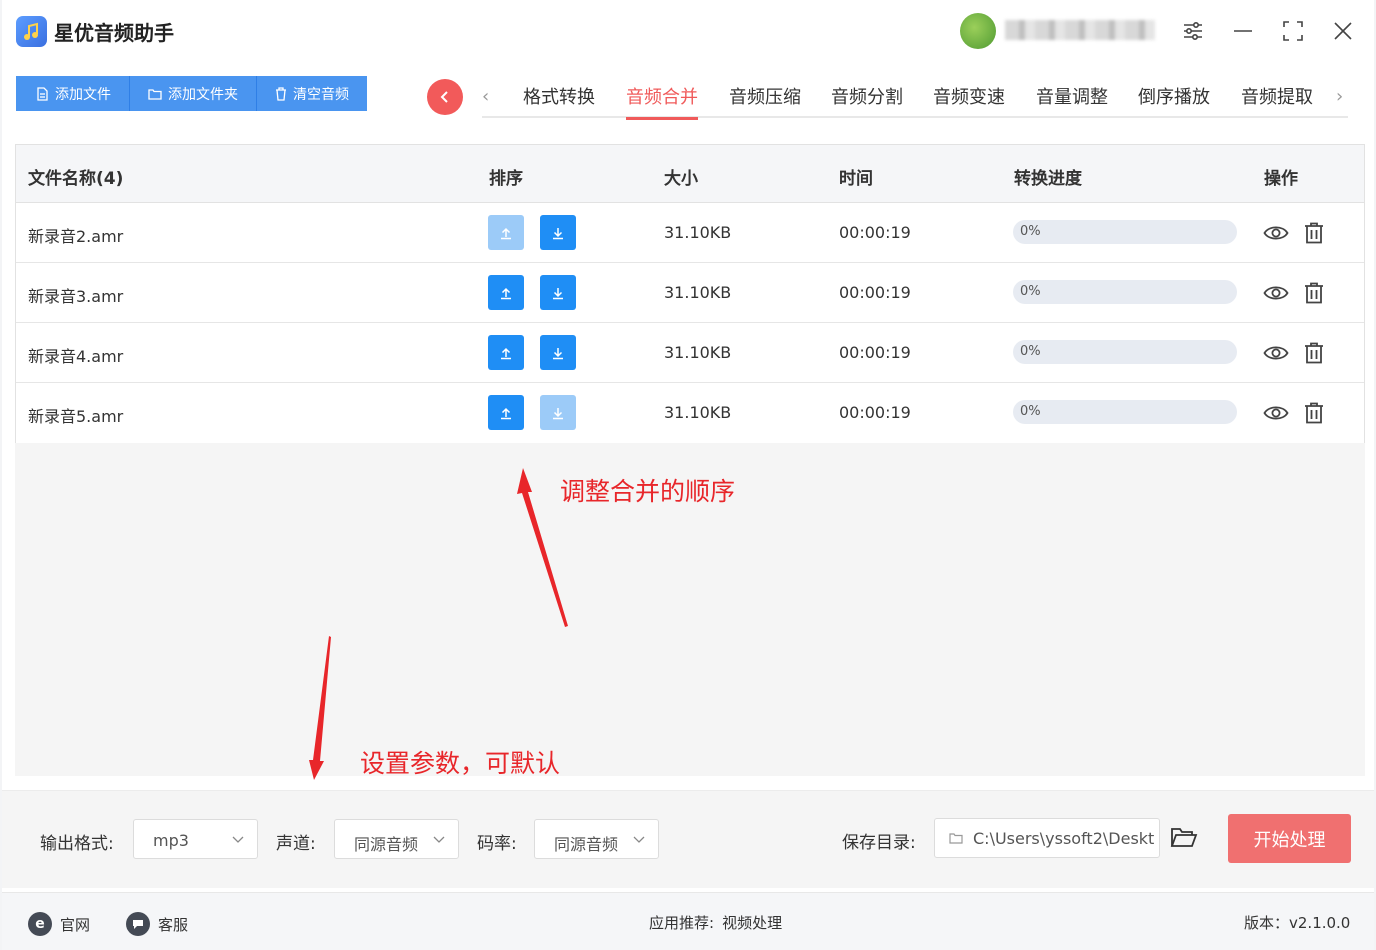 The width and height of the screenshot is (1376, 950). Describe the element at coordinates (1297, 923) in the screenshot. I see `version-label: 版本：v2.1.0.0` at that location.